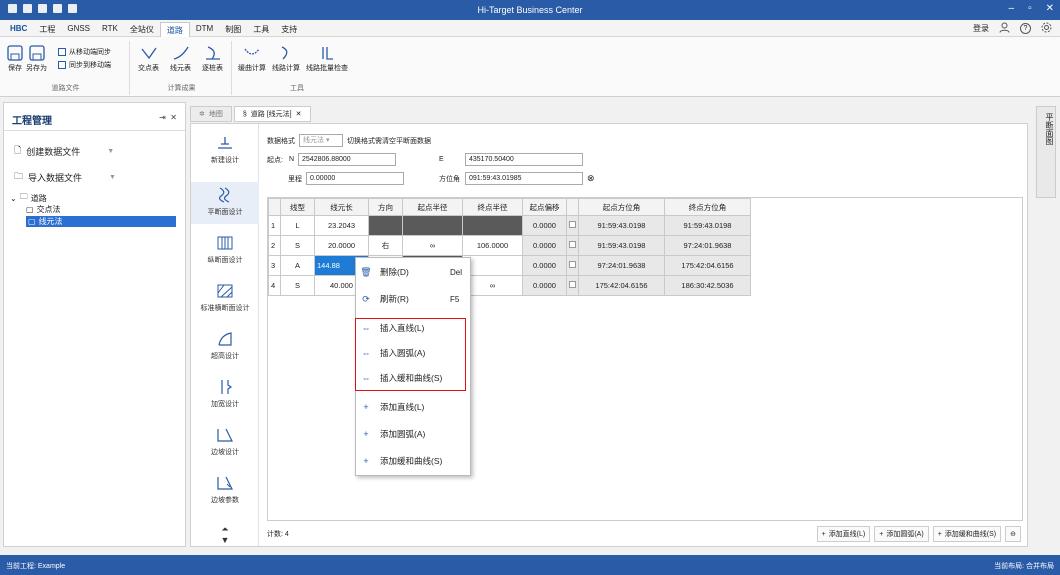  I want to click on add-arc-button: + 添加圆弧(A), so click(901, 534).